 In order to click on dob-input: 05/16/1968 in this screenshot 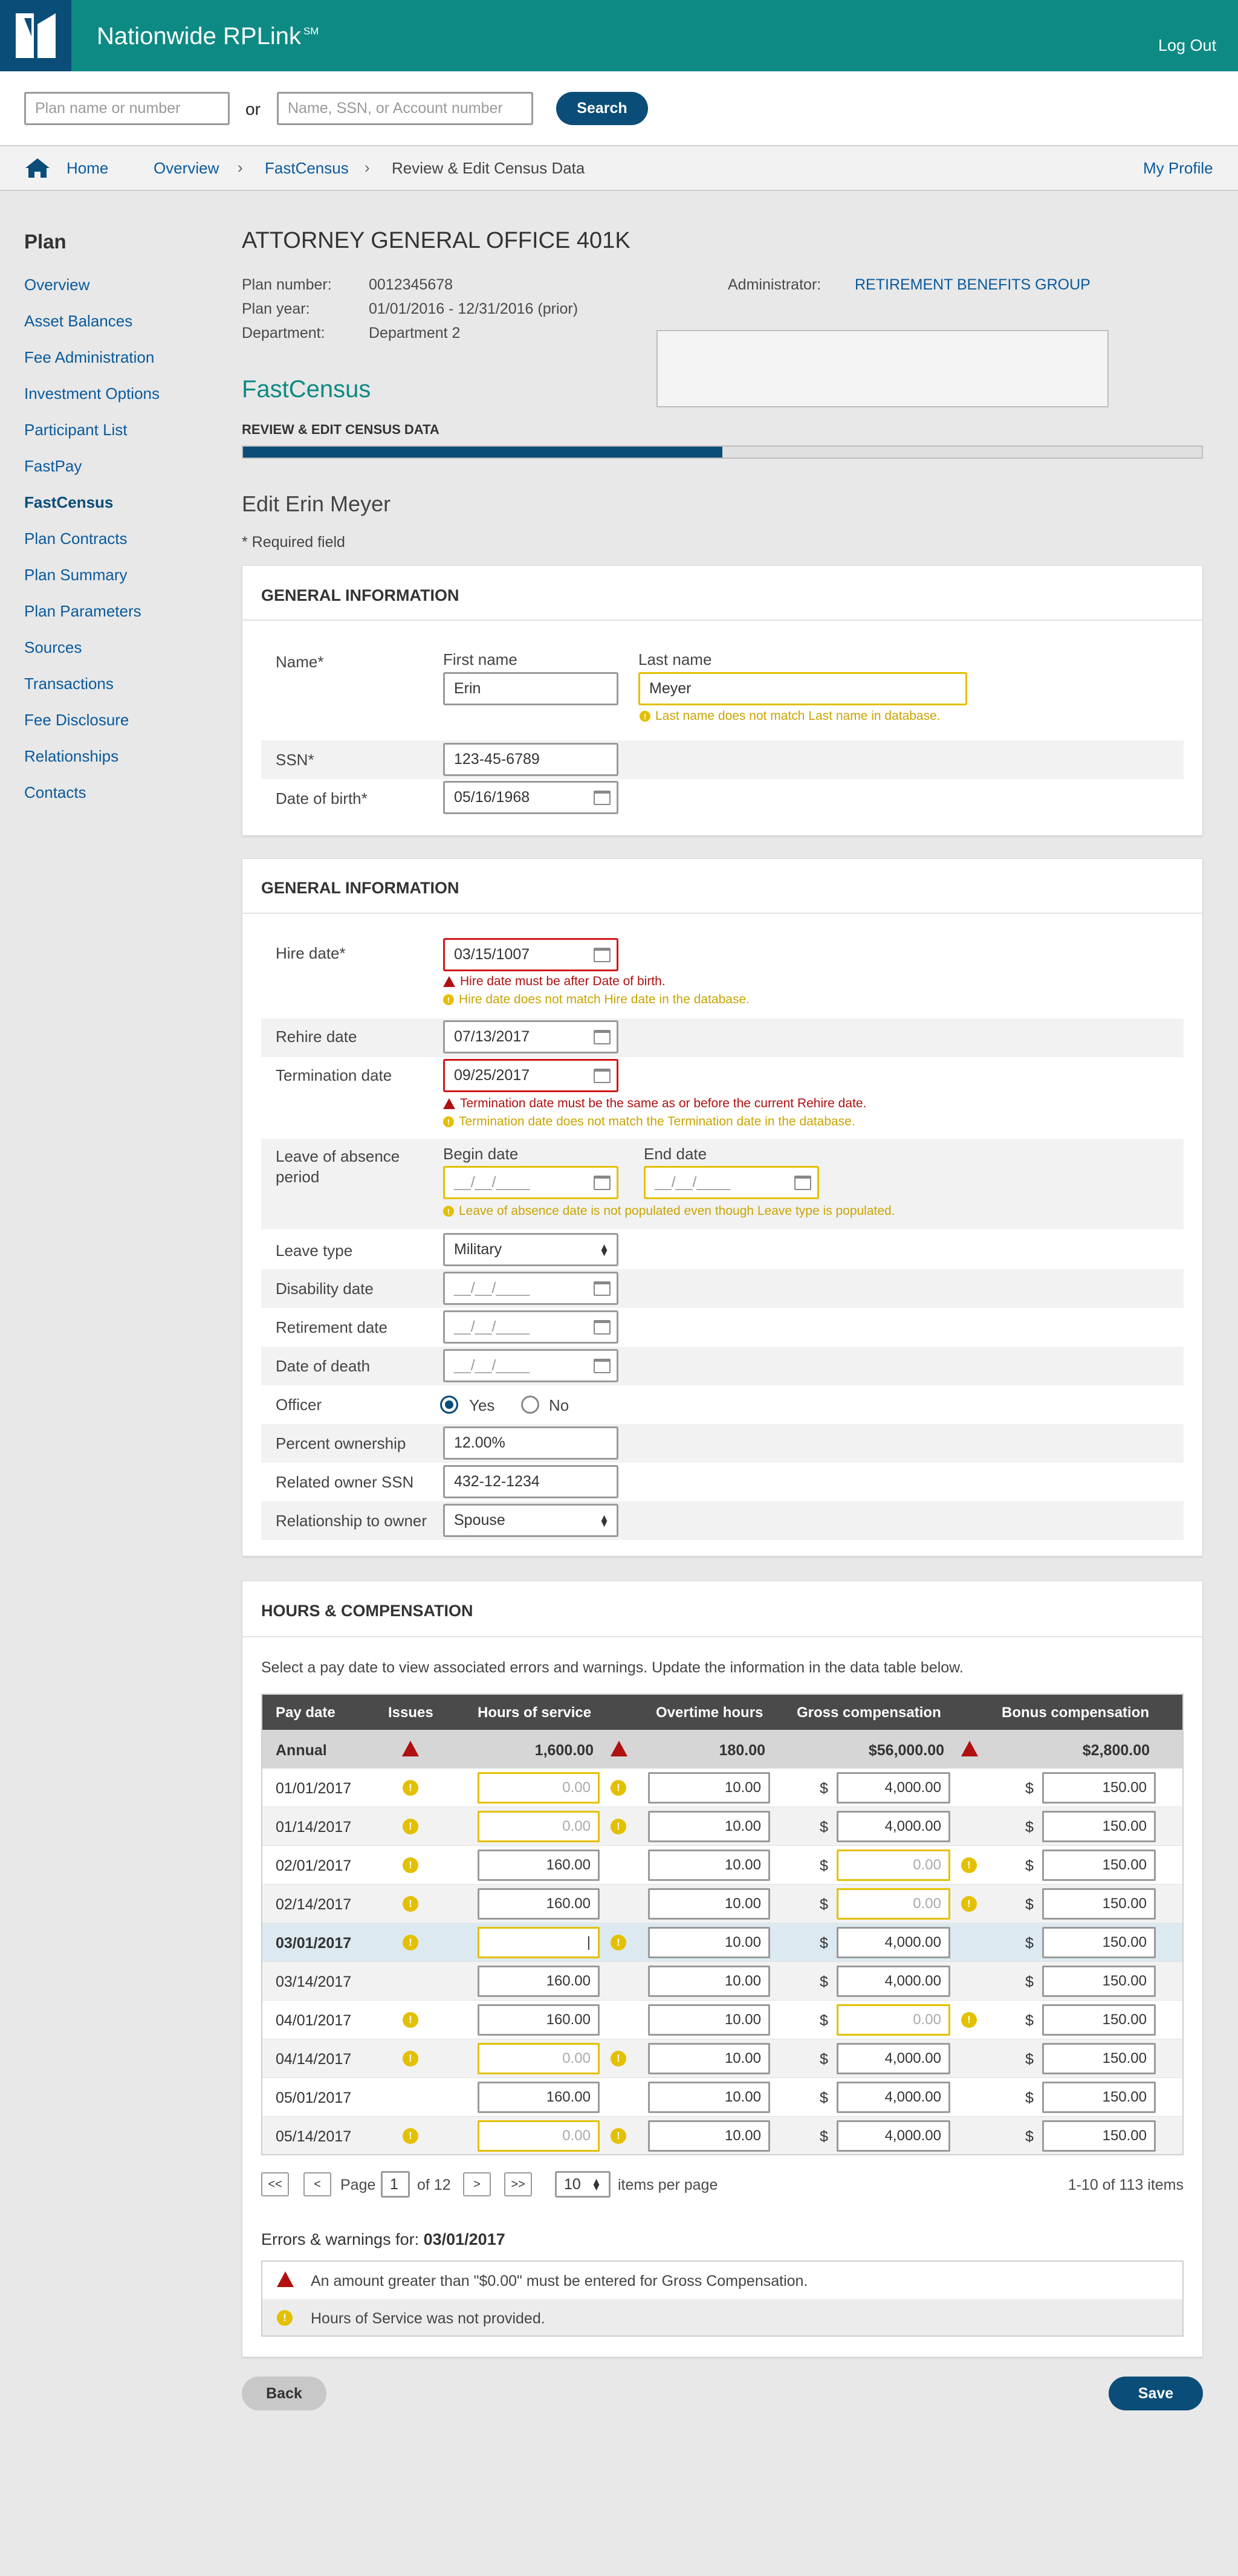, I will do `click(530, 797)`.